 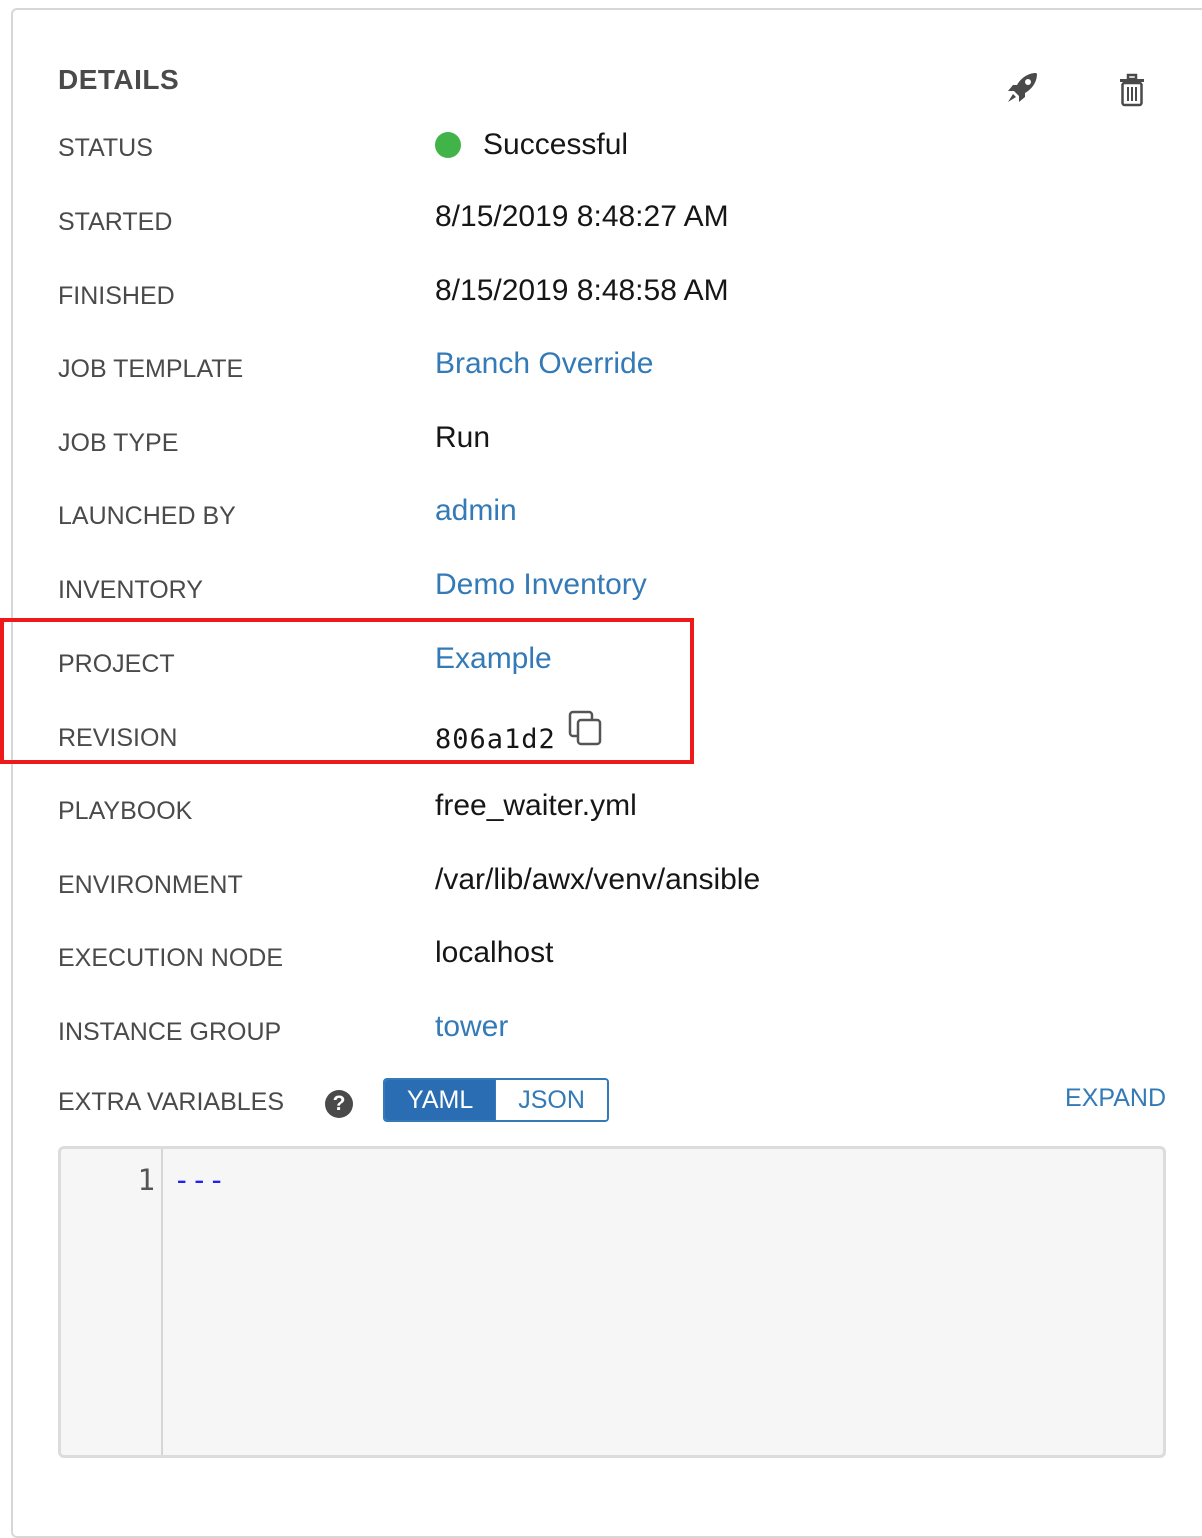 What do you see at coordinates (582, 290) in the screenshot?
I see `finished-value: 8/15/2019 8:48:58 AM` at bounding box center [582, 290].